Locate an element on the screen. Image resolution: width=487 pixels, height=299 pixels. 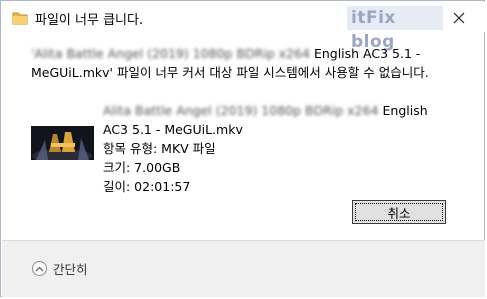
folder-icon is located at coordinates (20, 17).